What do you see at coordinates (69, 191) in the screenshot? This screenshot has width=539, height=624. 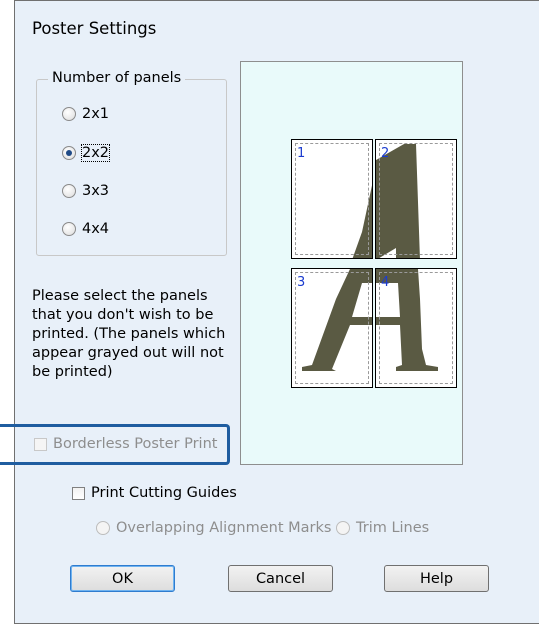 I see `radio-button-3x3` at bounding box center [69, 191].